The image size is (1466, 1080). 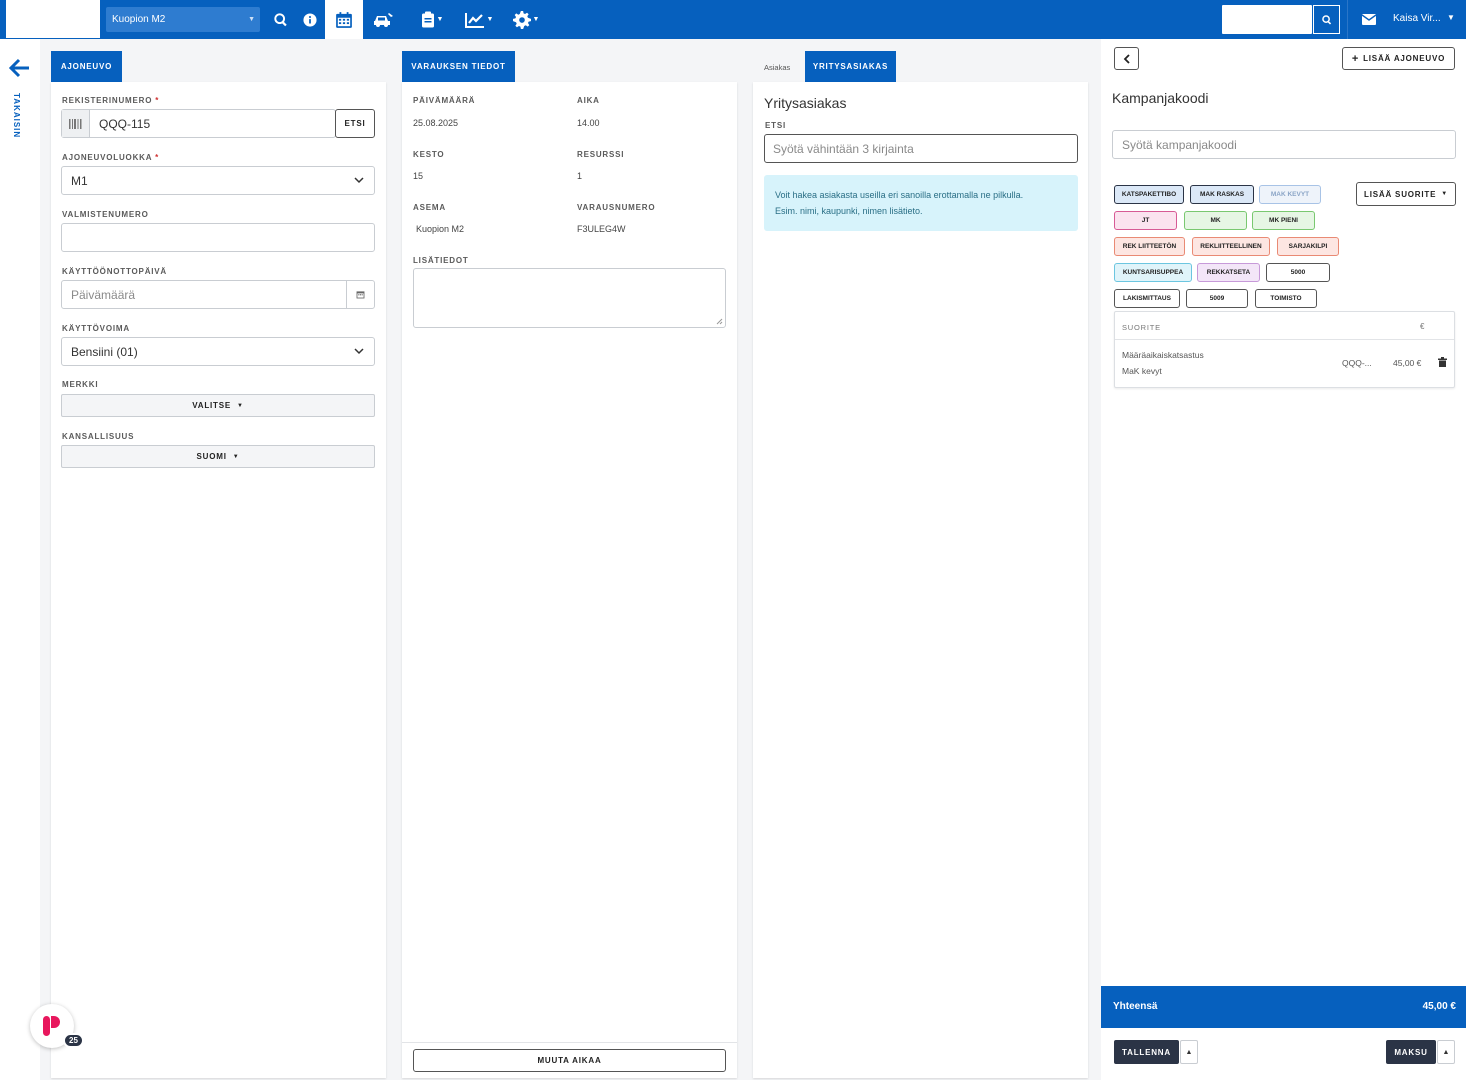 What do you see at coordinates (526, 19) in the screenshot?
I see `gear-icon: ▼` at bounding box center [526, 19].